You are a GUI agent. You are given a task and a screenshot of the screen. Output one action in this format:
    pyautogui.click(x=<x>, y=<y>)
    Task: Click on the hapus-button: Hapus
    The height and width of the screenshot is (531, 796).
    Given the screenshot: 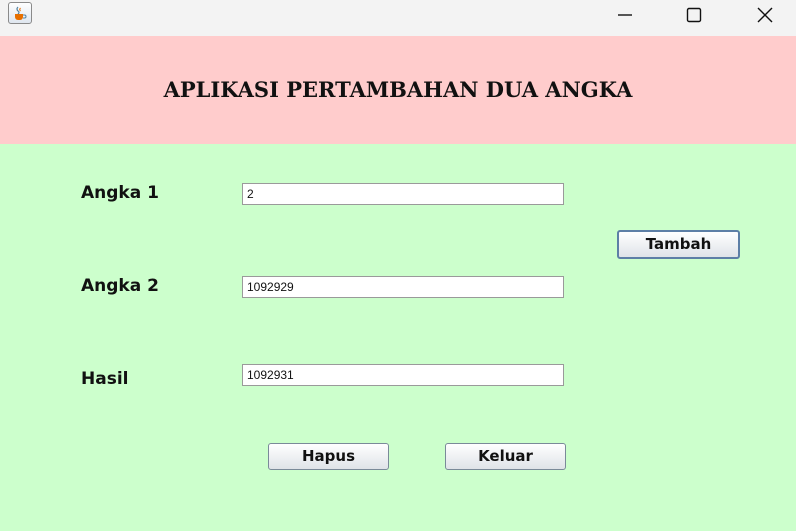 What is the action you would take?
    pyautogui.click(x=328, y=456)
    